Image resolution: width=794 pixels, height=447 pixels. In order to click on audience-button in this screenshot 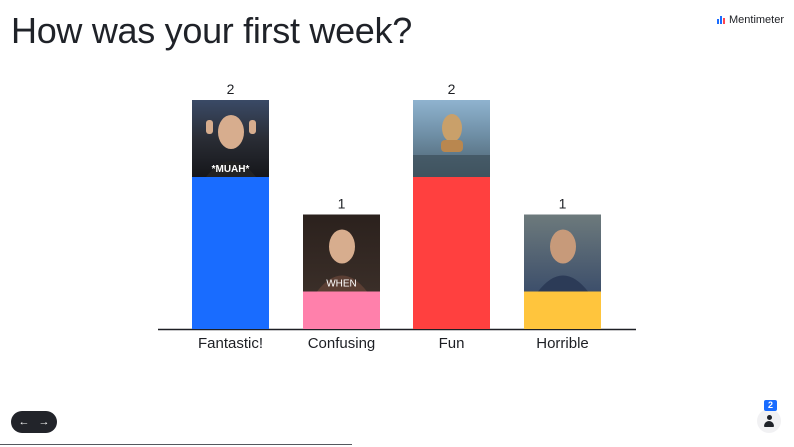, I will do `click(769, 421)`.